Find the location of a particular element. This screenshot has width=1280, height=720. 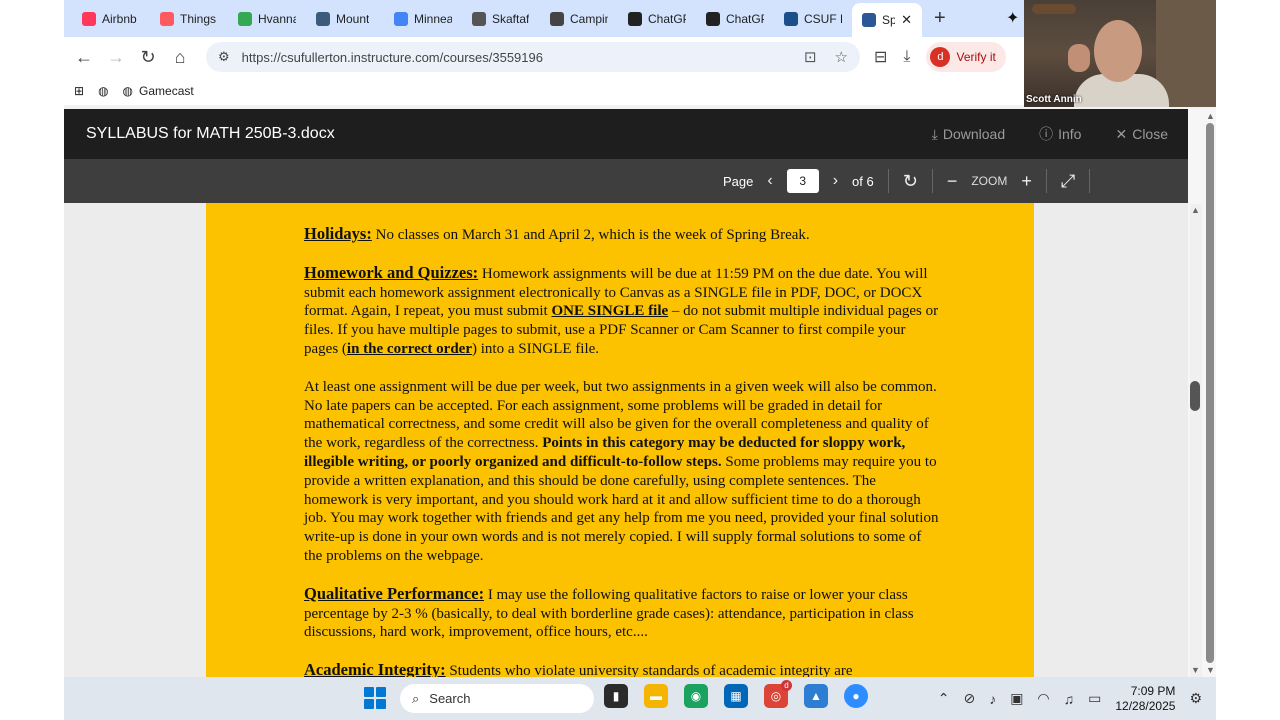

homework-emphasis: ONE SINGLE file is located at coordinates (610, 311).